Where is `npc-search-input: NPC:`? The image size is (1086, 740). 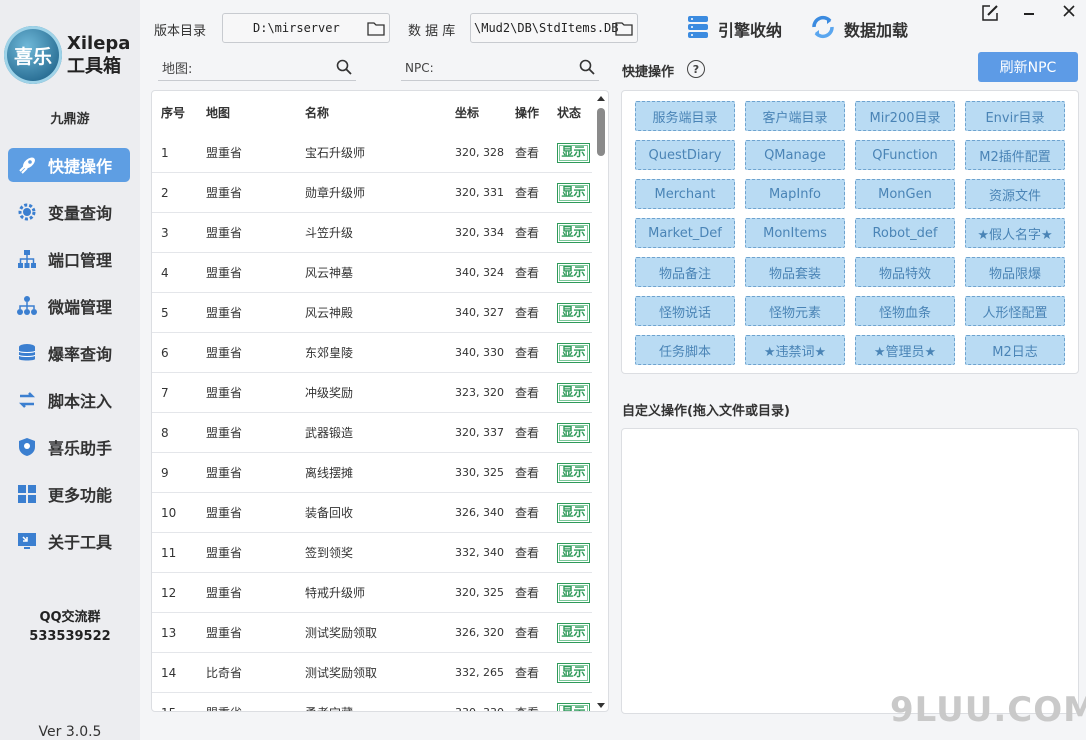 npc-search-input: NPC: is located at coordinates (500, 68).